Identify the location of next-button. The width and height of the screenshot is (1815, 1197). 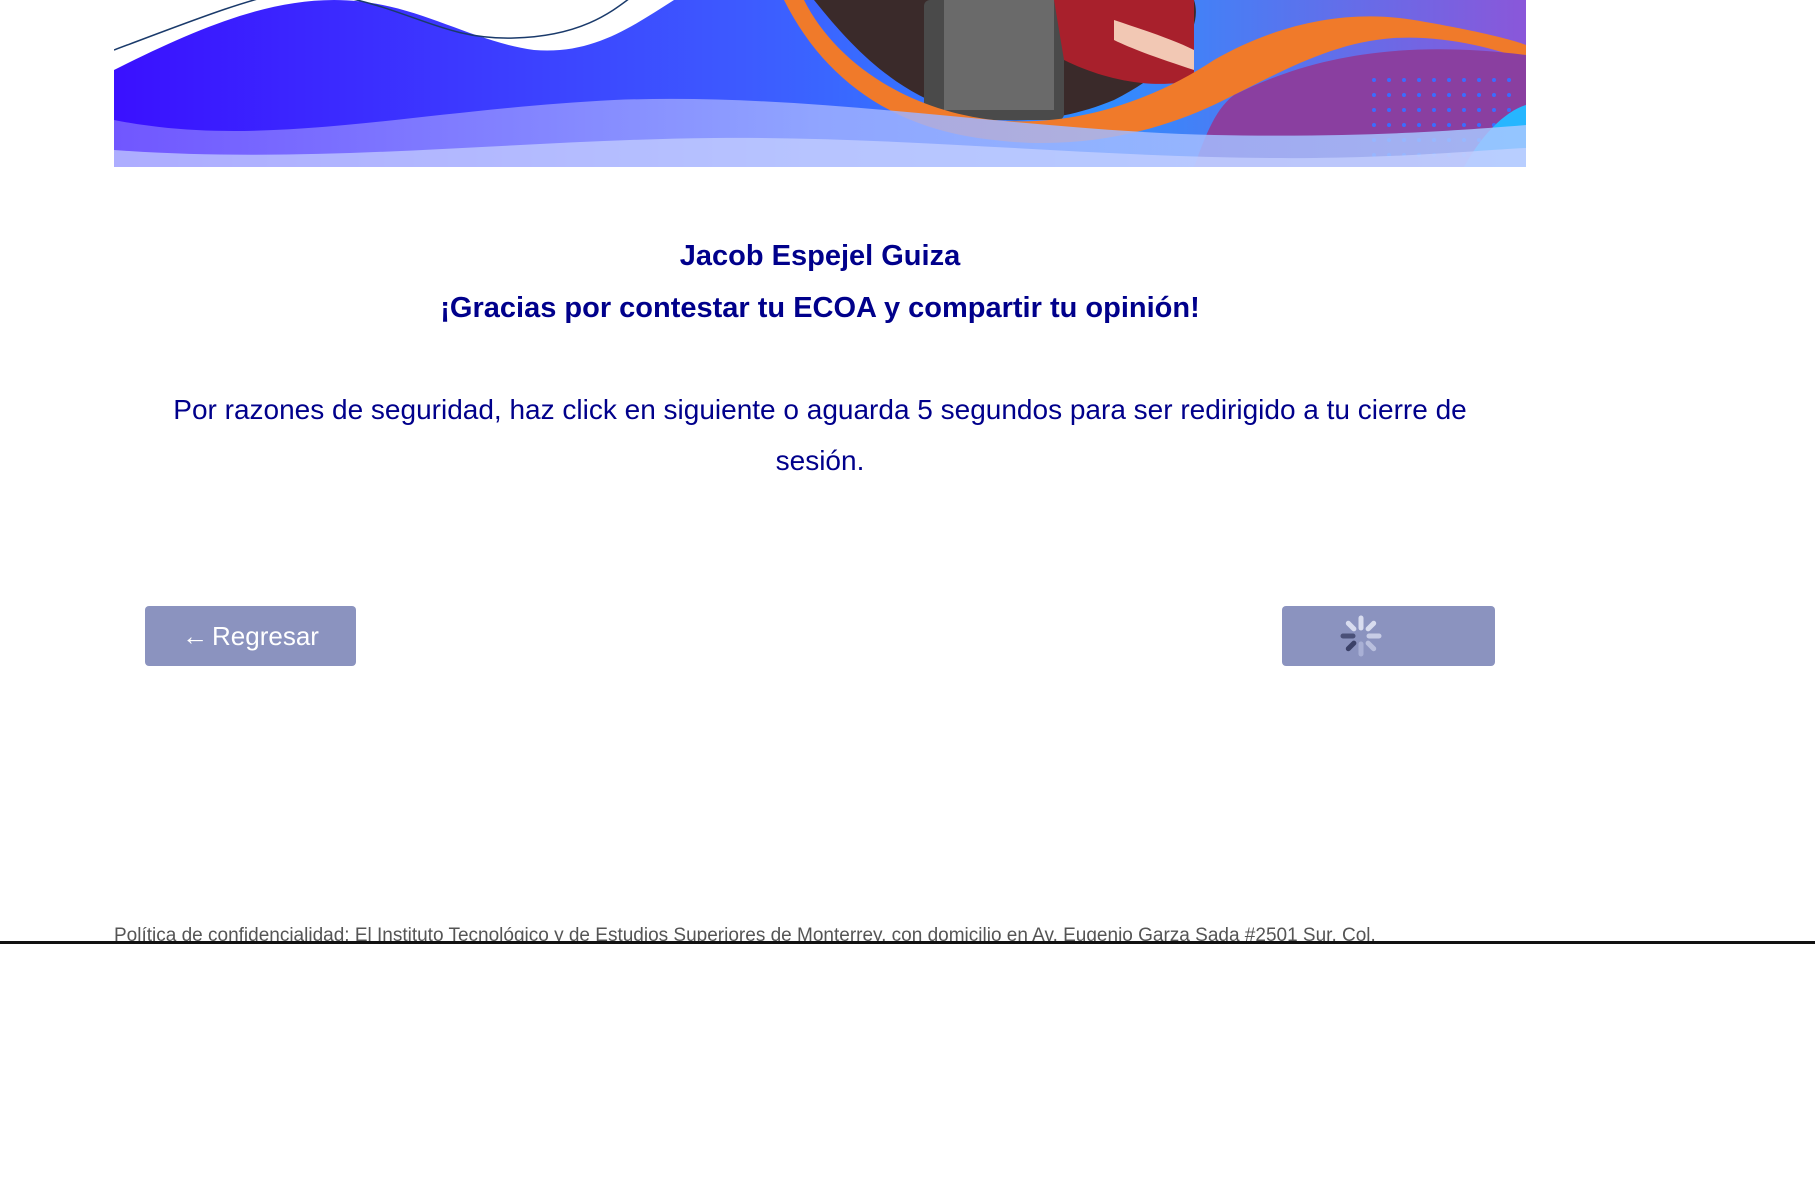
(1388, 636).